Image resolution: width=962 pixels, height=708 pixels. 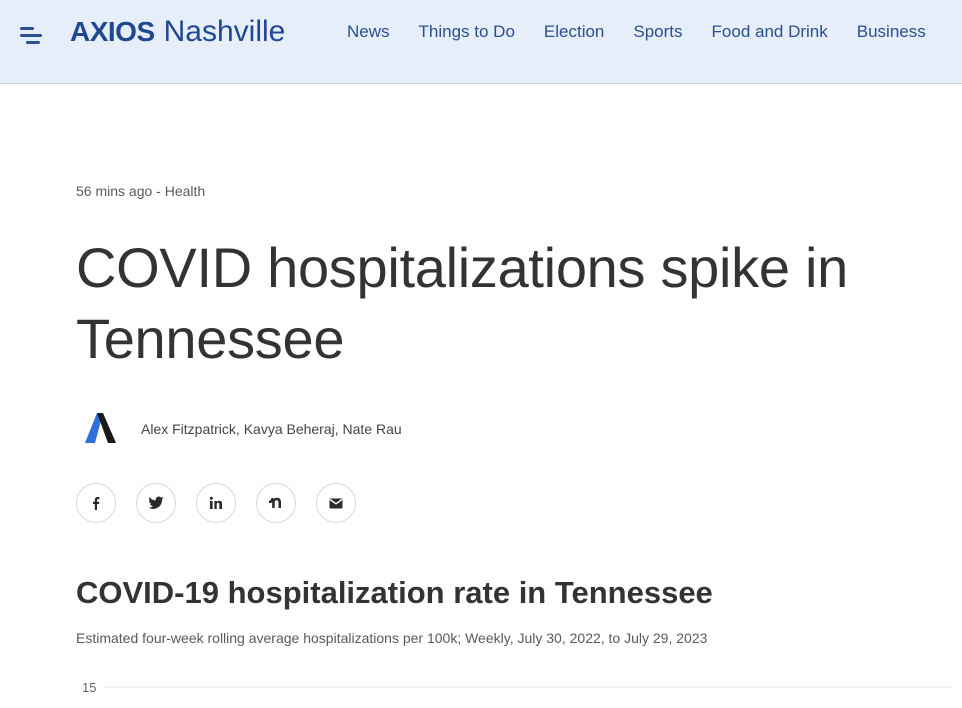 I want to click on email-share-button, so click(x=336, y=503).